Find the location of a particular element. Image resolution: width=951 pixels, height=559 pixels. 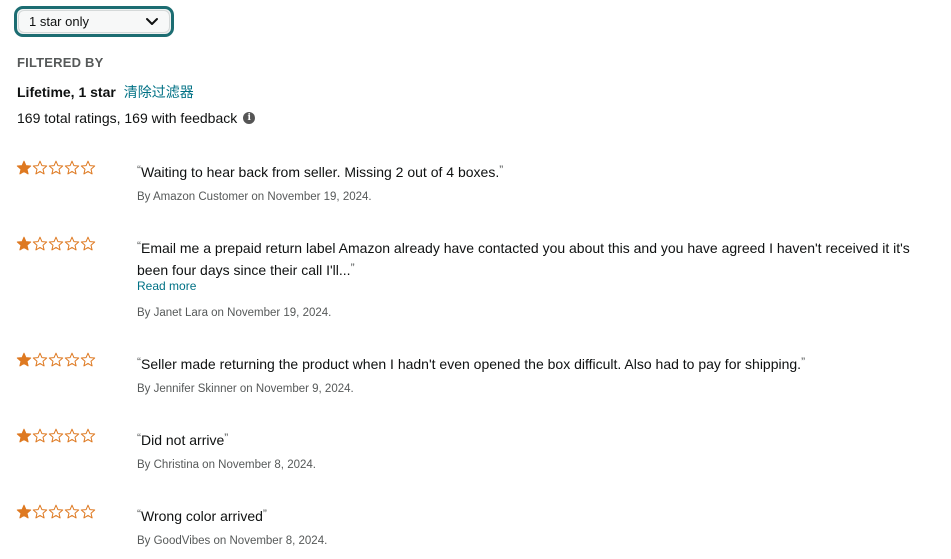

ratings-totals-text: 169 total ratings, 169 with feedback is located at coordinates (127, 118).